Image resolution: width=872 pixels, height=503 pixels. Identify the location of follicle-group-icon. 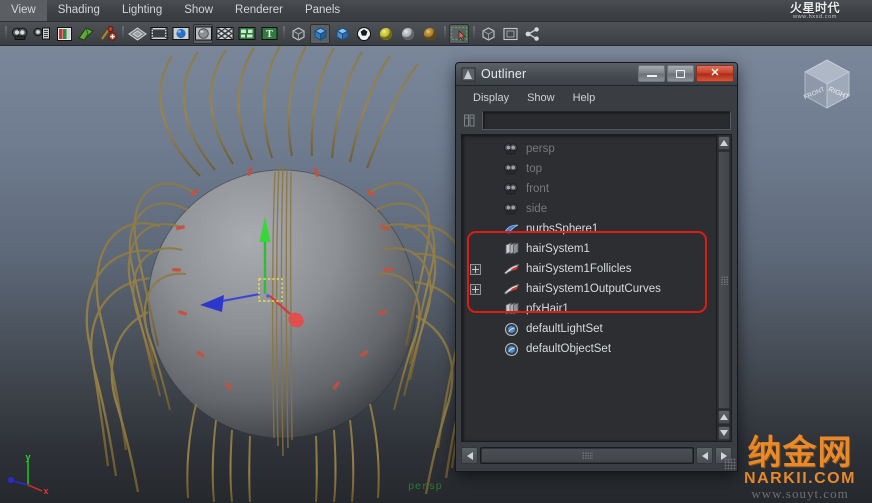
(511, 269).